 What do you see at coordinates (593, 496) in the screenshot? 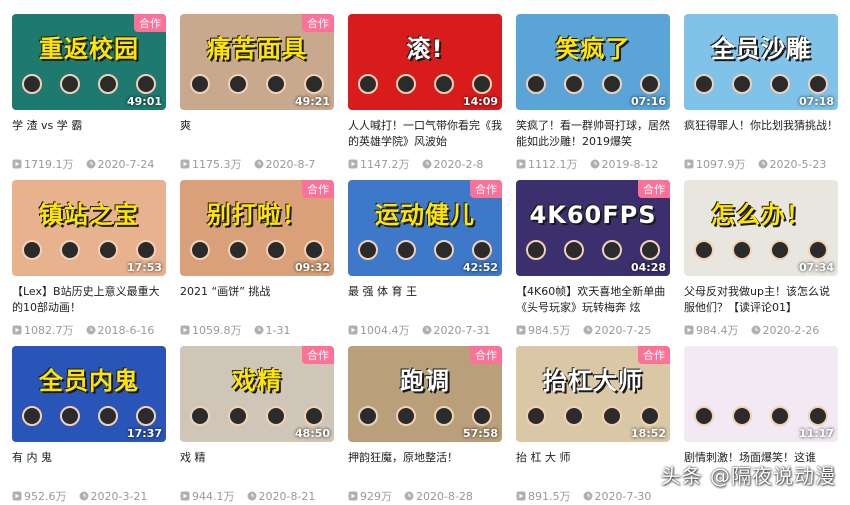
I see `video-meta: 891.5万 2020-7-30` at bounding box center [593, 496].